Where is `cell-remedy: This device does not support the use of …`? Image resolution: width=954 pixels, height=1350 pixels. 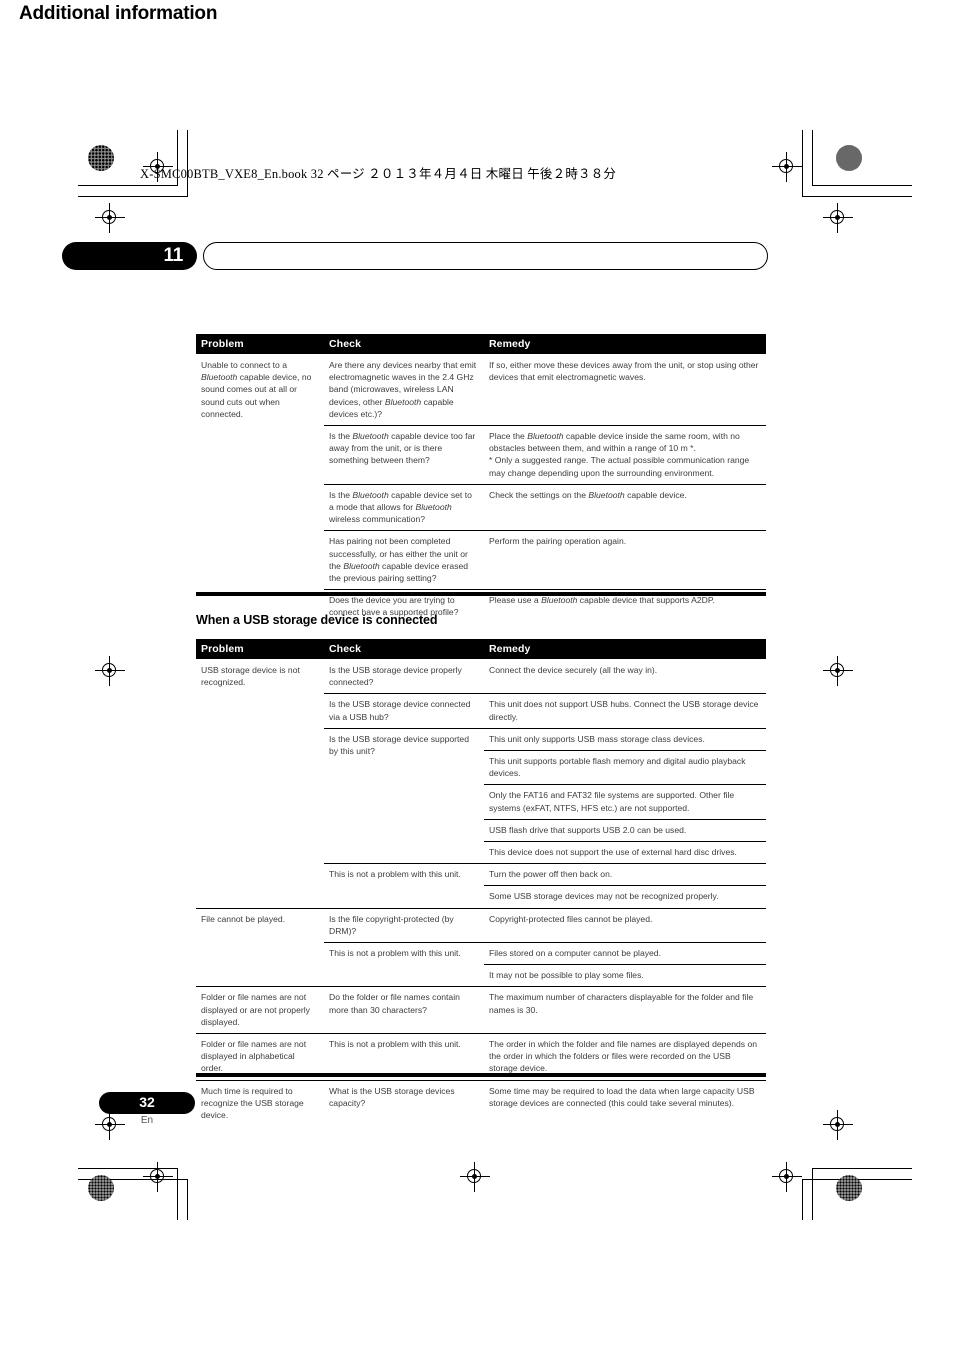
cell-remedy: This device does not support the use of … is located at coordinates (625, 852).